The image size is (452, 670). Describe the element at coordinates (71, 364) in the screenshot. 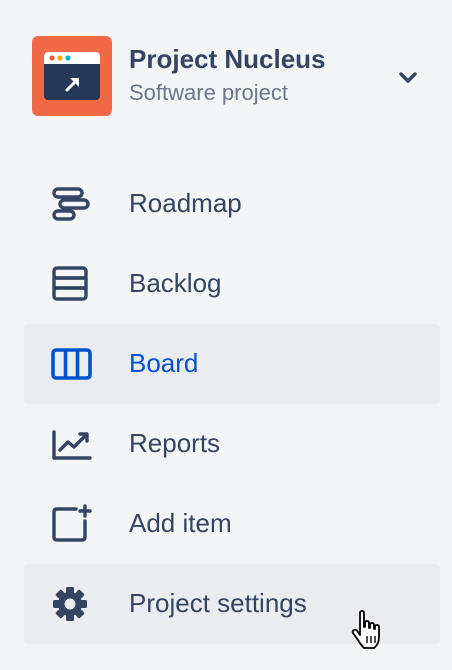

I see `board-icon` at that location.